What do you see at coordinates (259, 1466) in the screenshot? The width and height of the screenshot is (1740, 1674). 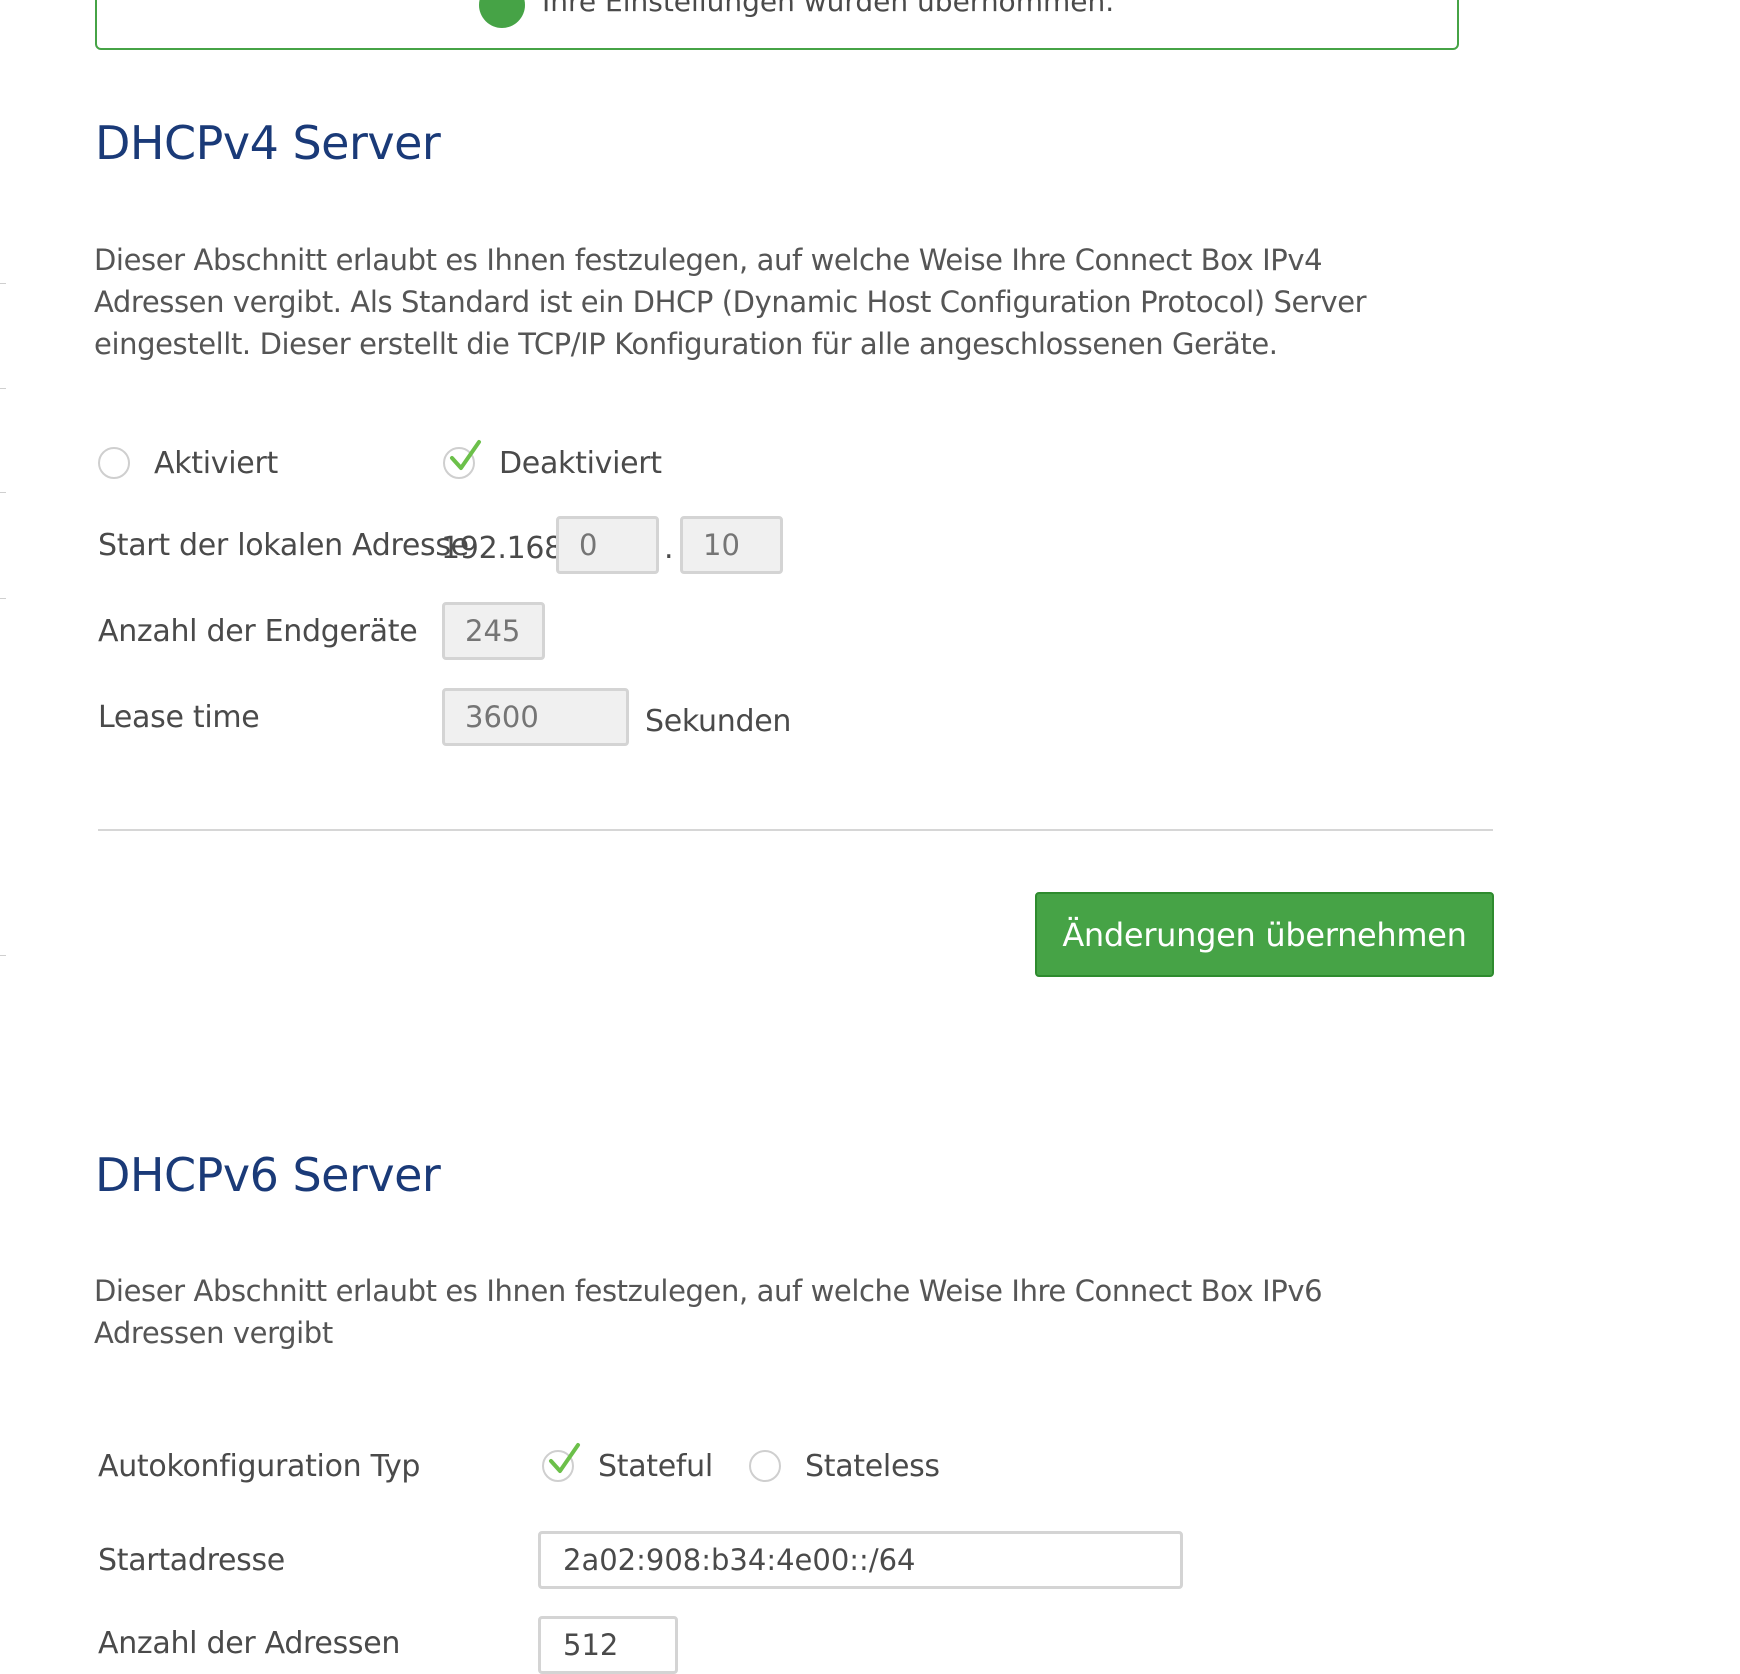 I see `autoconfig-type-label: Autokonfiguration Typ` at bounding box center [259, 1466].